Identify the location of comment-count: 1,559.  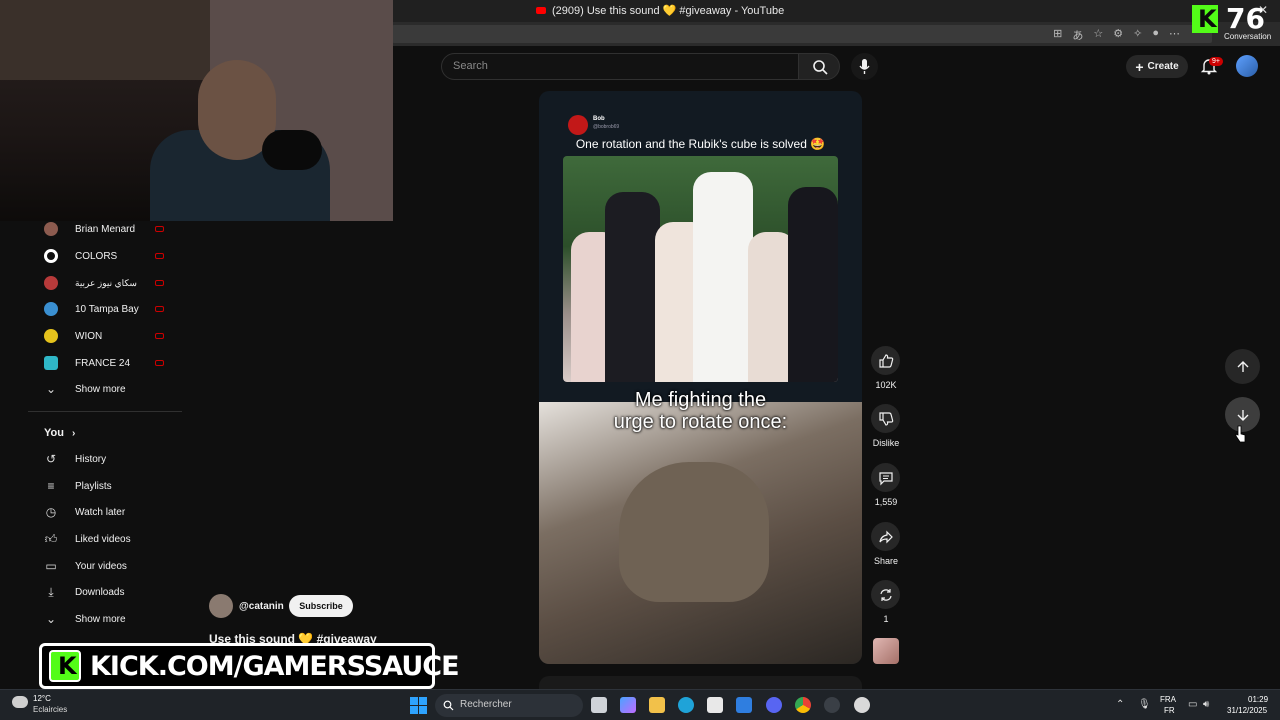
(886, 502).